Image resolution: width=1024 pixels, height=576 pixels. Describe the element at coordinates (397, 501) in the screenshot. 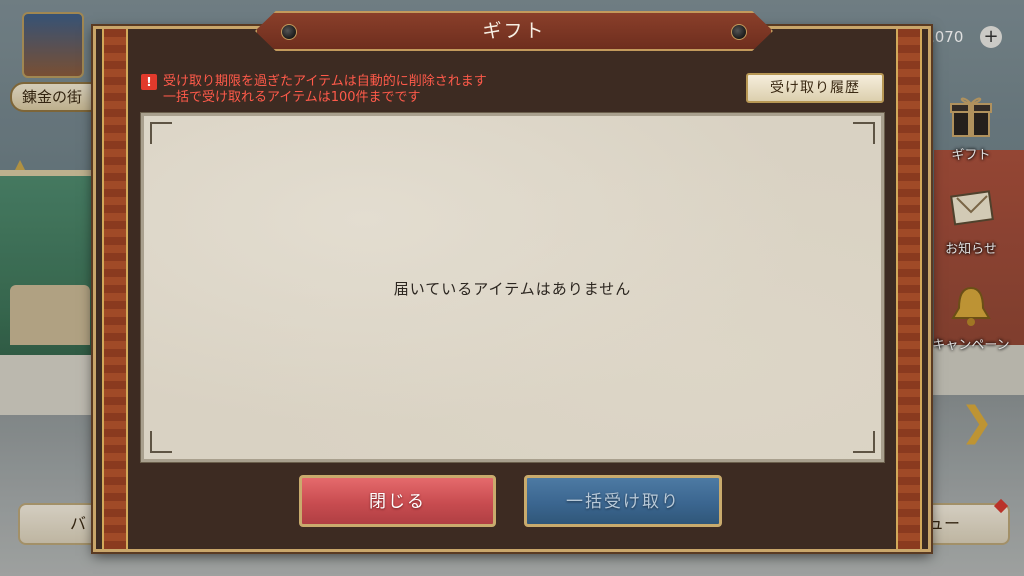

I see `close-button: 閉じる` at that location.